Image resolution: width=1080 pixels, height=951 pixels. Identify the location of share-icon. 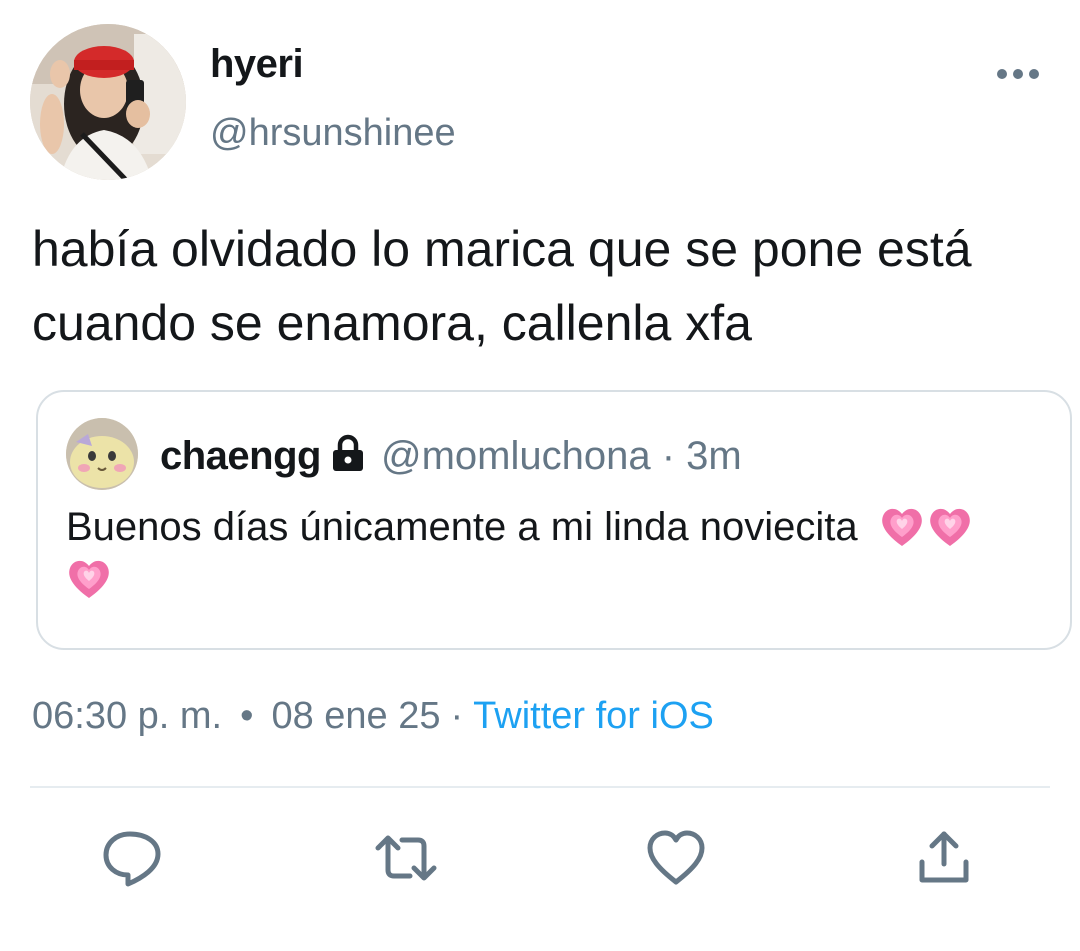
(944, 857).